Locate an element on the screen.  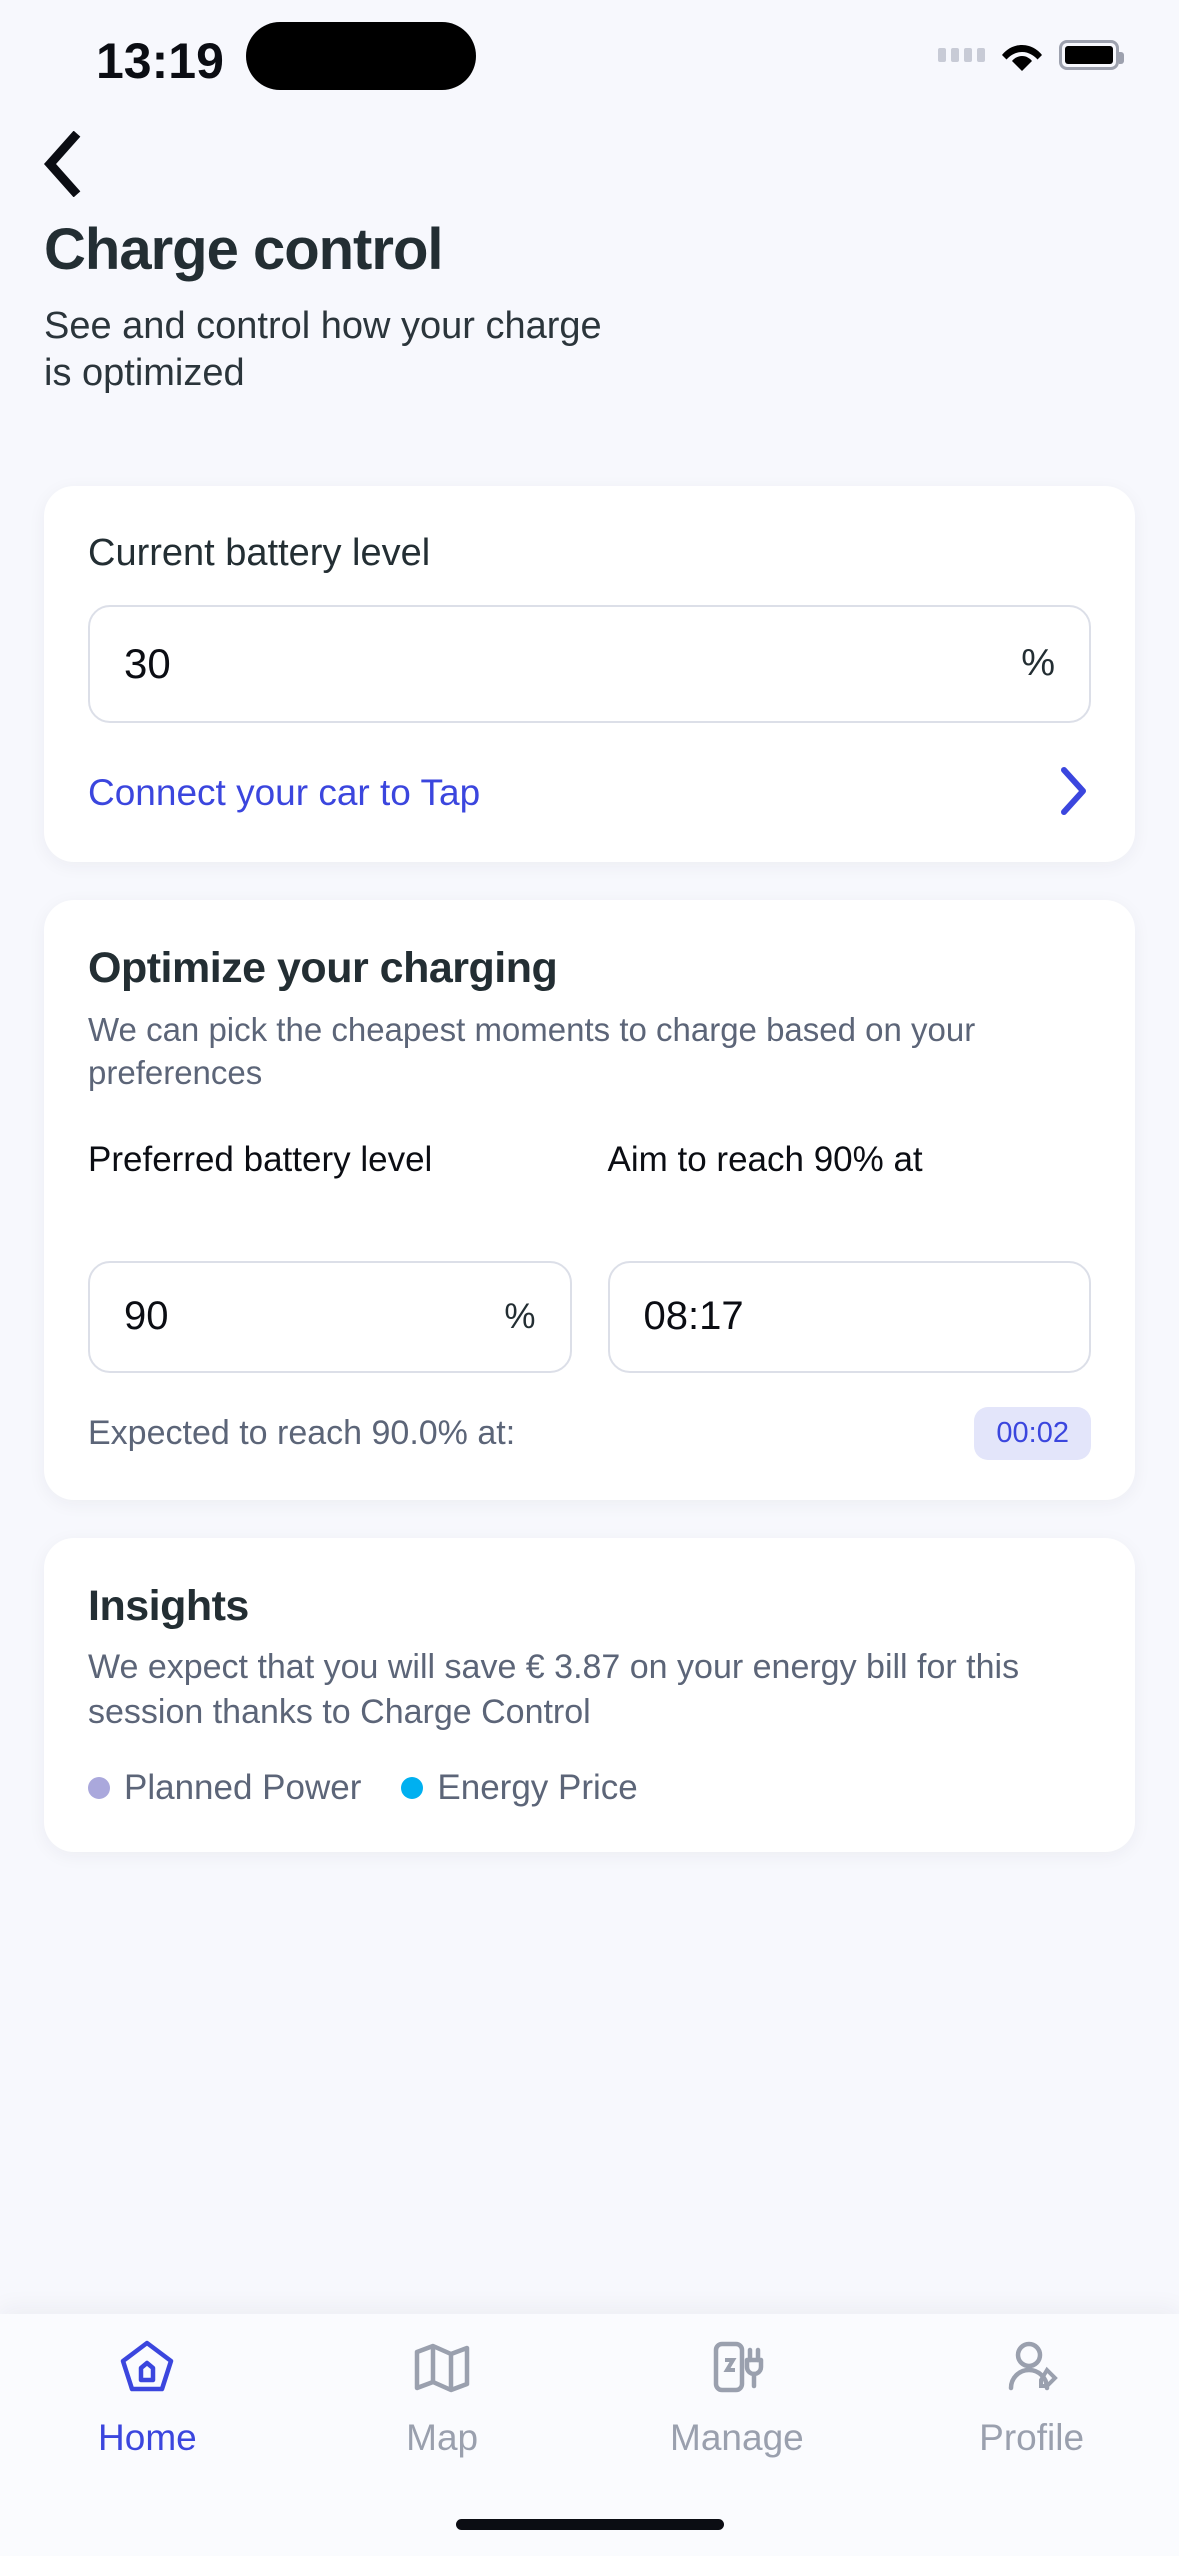
insights-title: Insights is located at coordinates (168, 1605).